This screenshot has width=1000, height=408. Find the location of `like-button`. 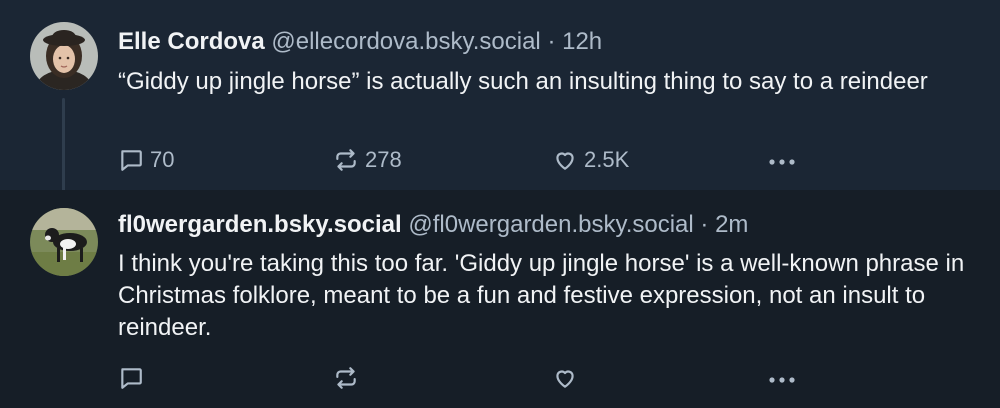

like-button is located at coordinates (568, 378).